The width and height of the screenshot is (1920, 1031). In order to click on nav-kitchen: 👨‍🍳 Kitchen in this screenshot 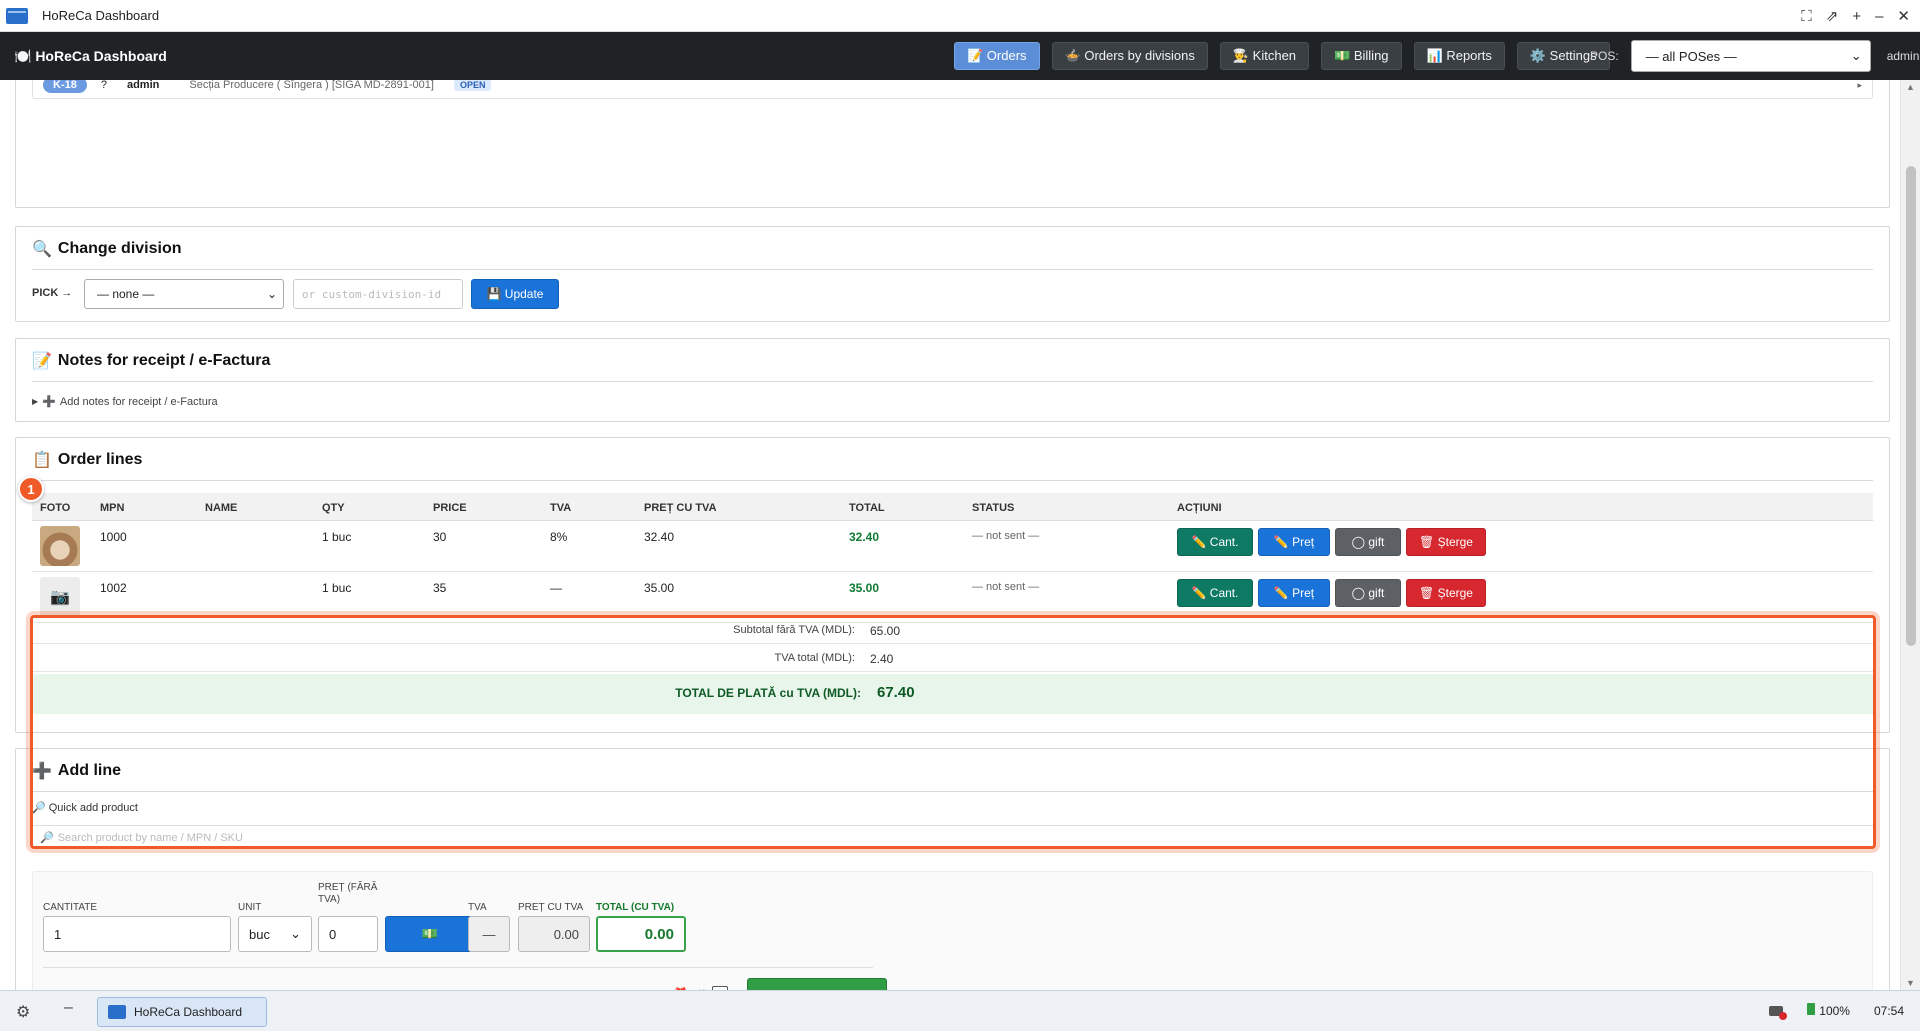, I will do `click(1264, 56)`.